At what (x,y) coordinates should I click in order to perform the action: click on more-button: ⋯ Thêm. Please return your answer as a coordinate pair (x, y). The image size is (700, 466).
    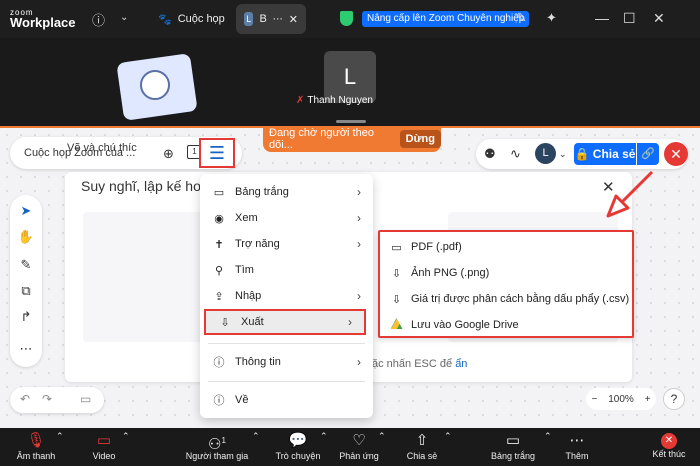
    Looking at the image, I should click on (577, 446).